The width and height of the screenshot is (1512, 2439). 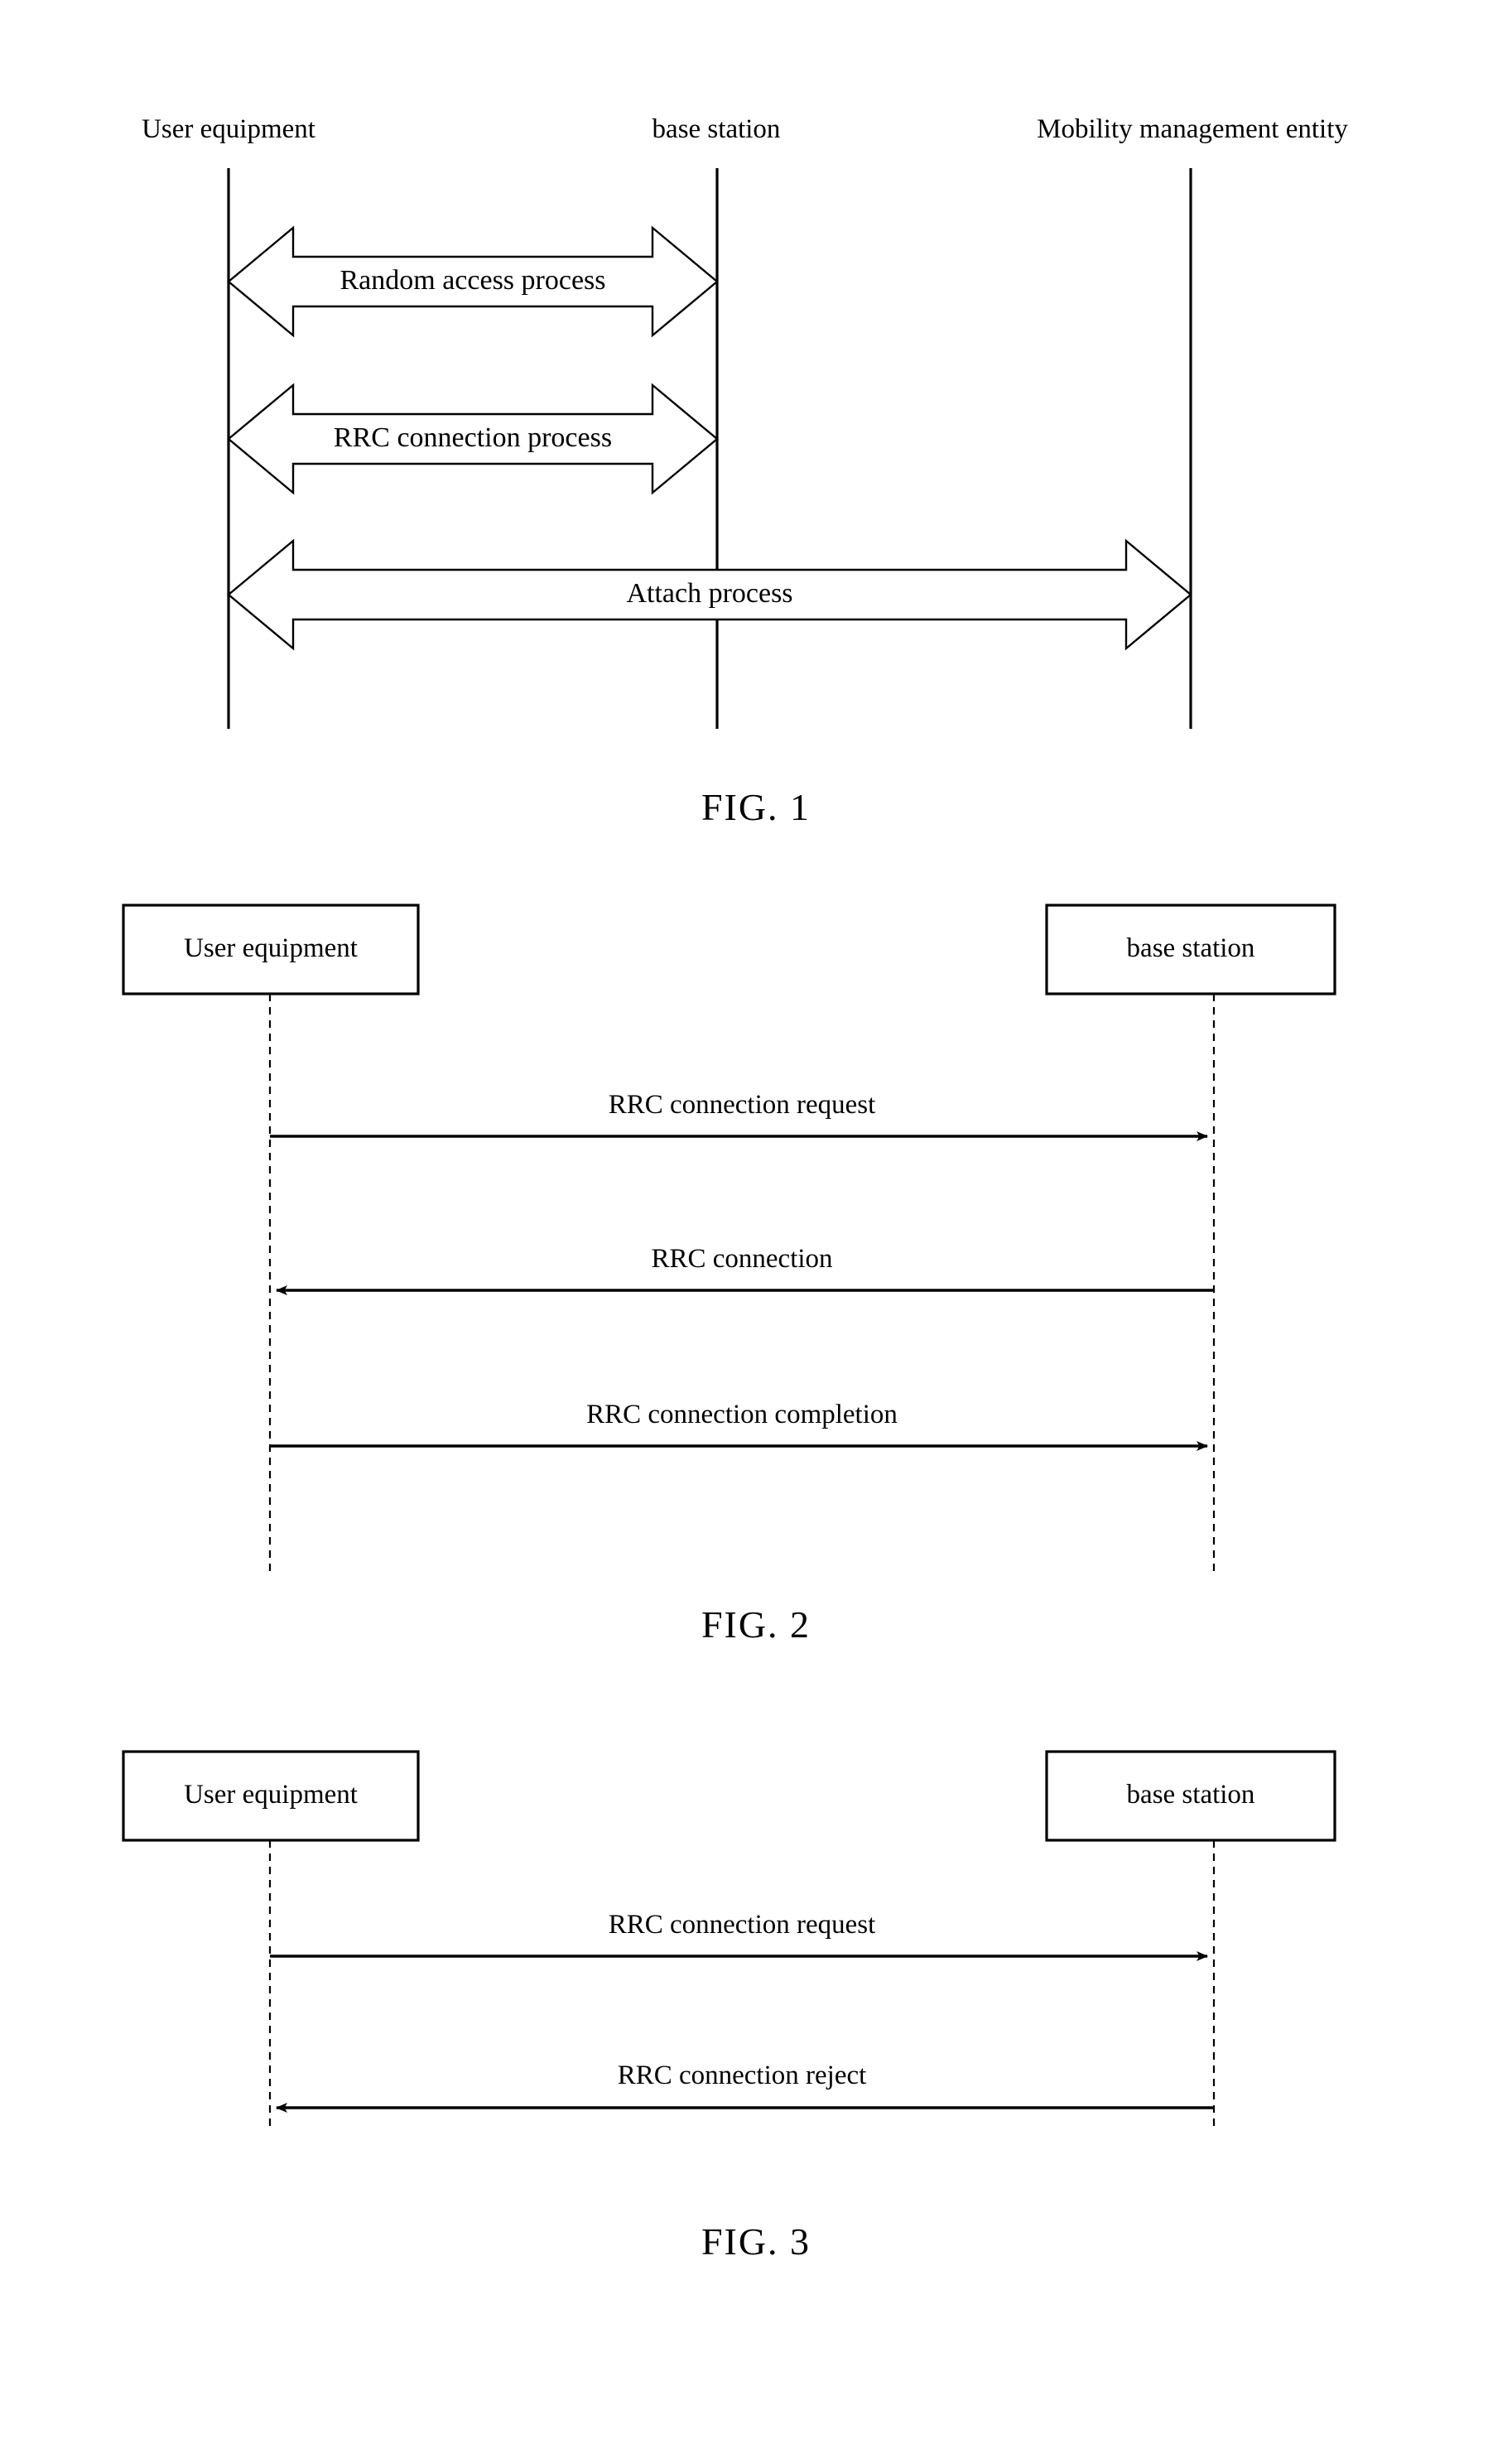 What do you see at coordinates (756, 2242) in the screenshot?
I see `figure-3-caption: FIG. 3` at bounding box center [756, 2242].